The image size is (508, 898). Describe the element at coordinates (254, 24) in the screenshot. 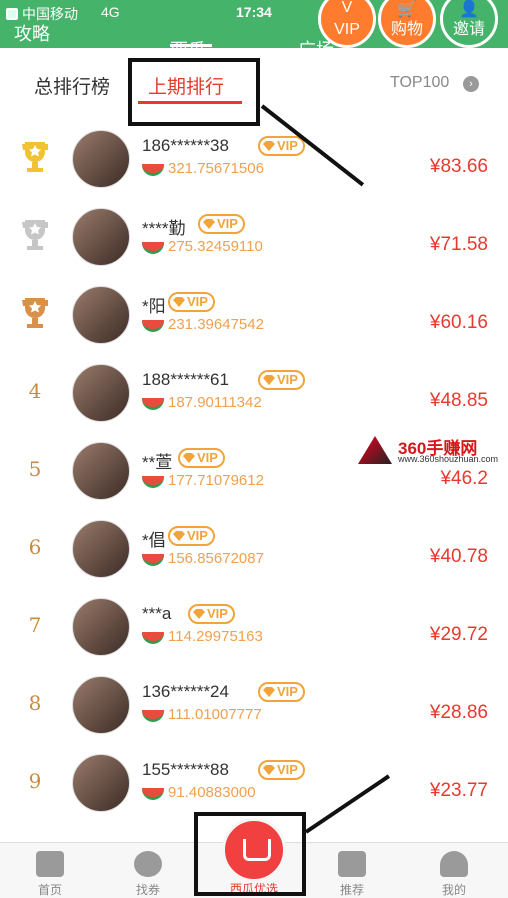

I see `top-app-bar: 中国移动 4G 17:34 攻略 西瓜 广场 V VIP 🛒 购物 👤 邀请` at that location.